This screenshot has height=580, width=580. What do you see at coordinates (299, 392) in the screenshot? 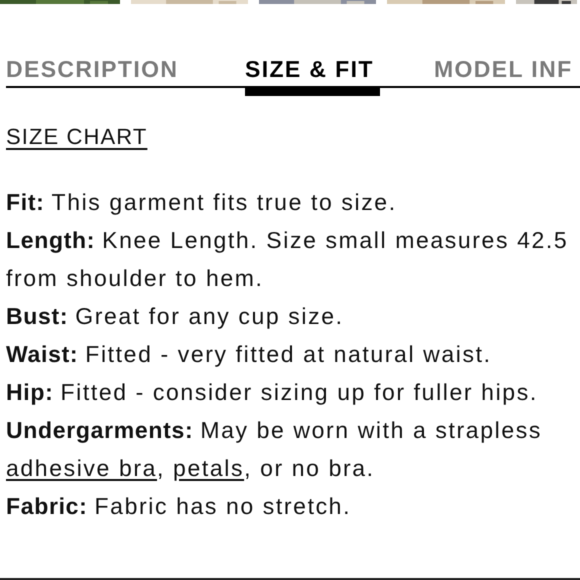
I see `detail-text: Fitted - consider sizing up for fuller hips.` at bounding box center [299, 392].